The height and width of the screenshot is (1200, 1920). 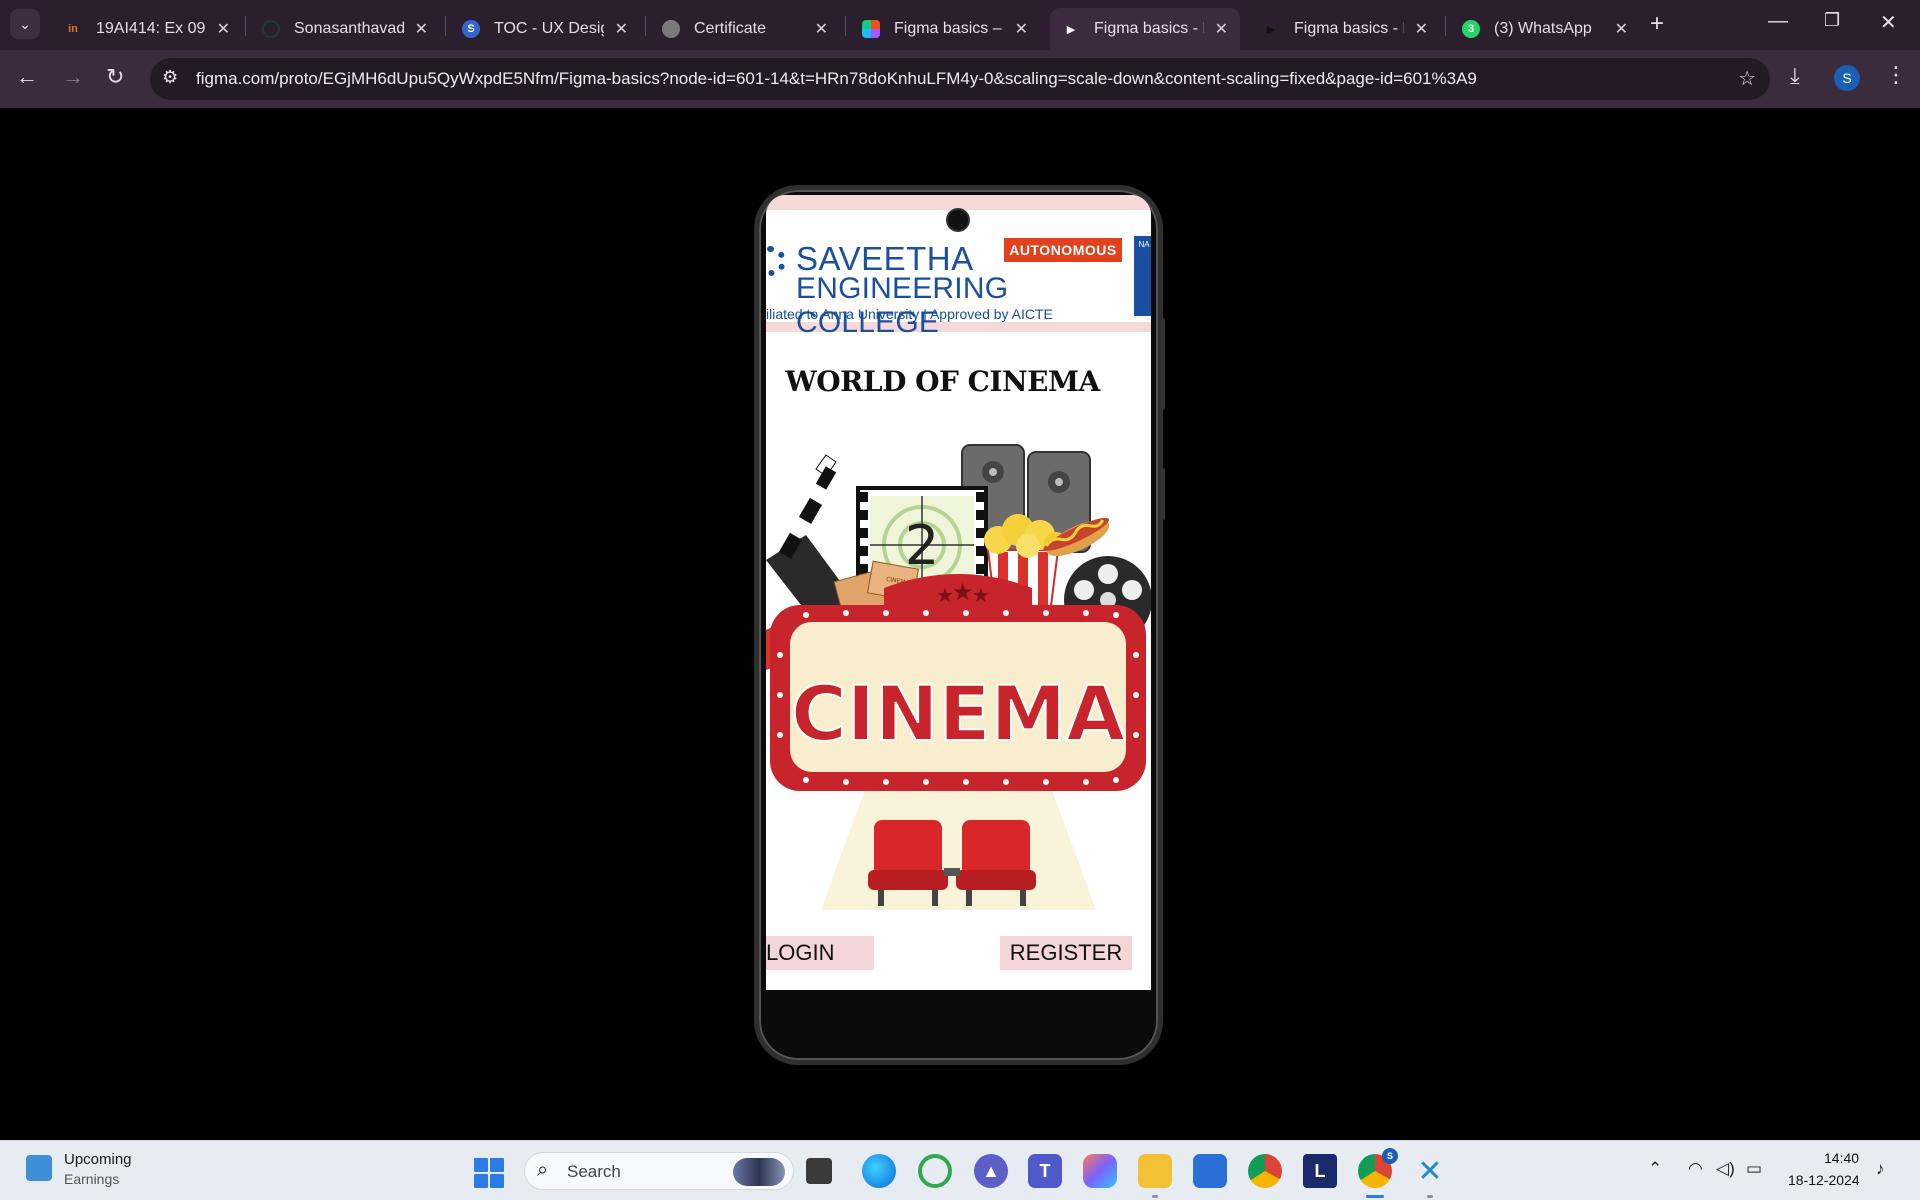 I want to click on autonomous-badge: AUTONOMOUS, so click(x=1063, y=250).